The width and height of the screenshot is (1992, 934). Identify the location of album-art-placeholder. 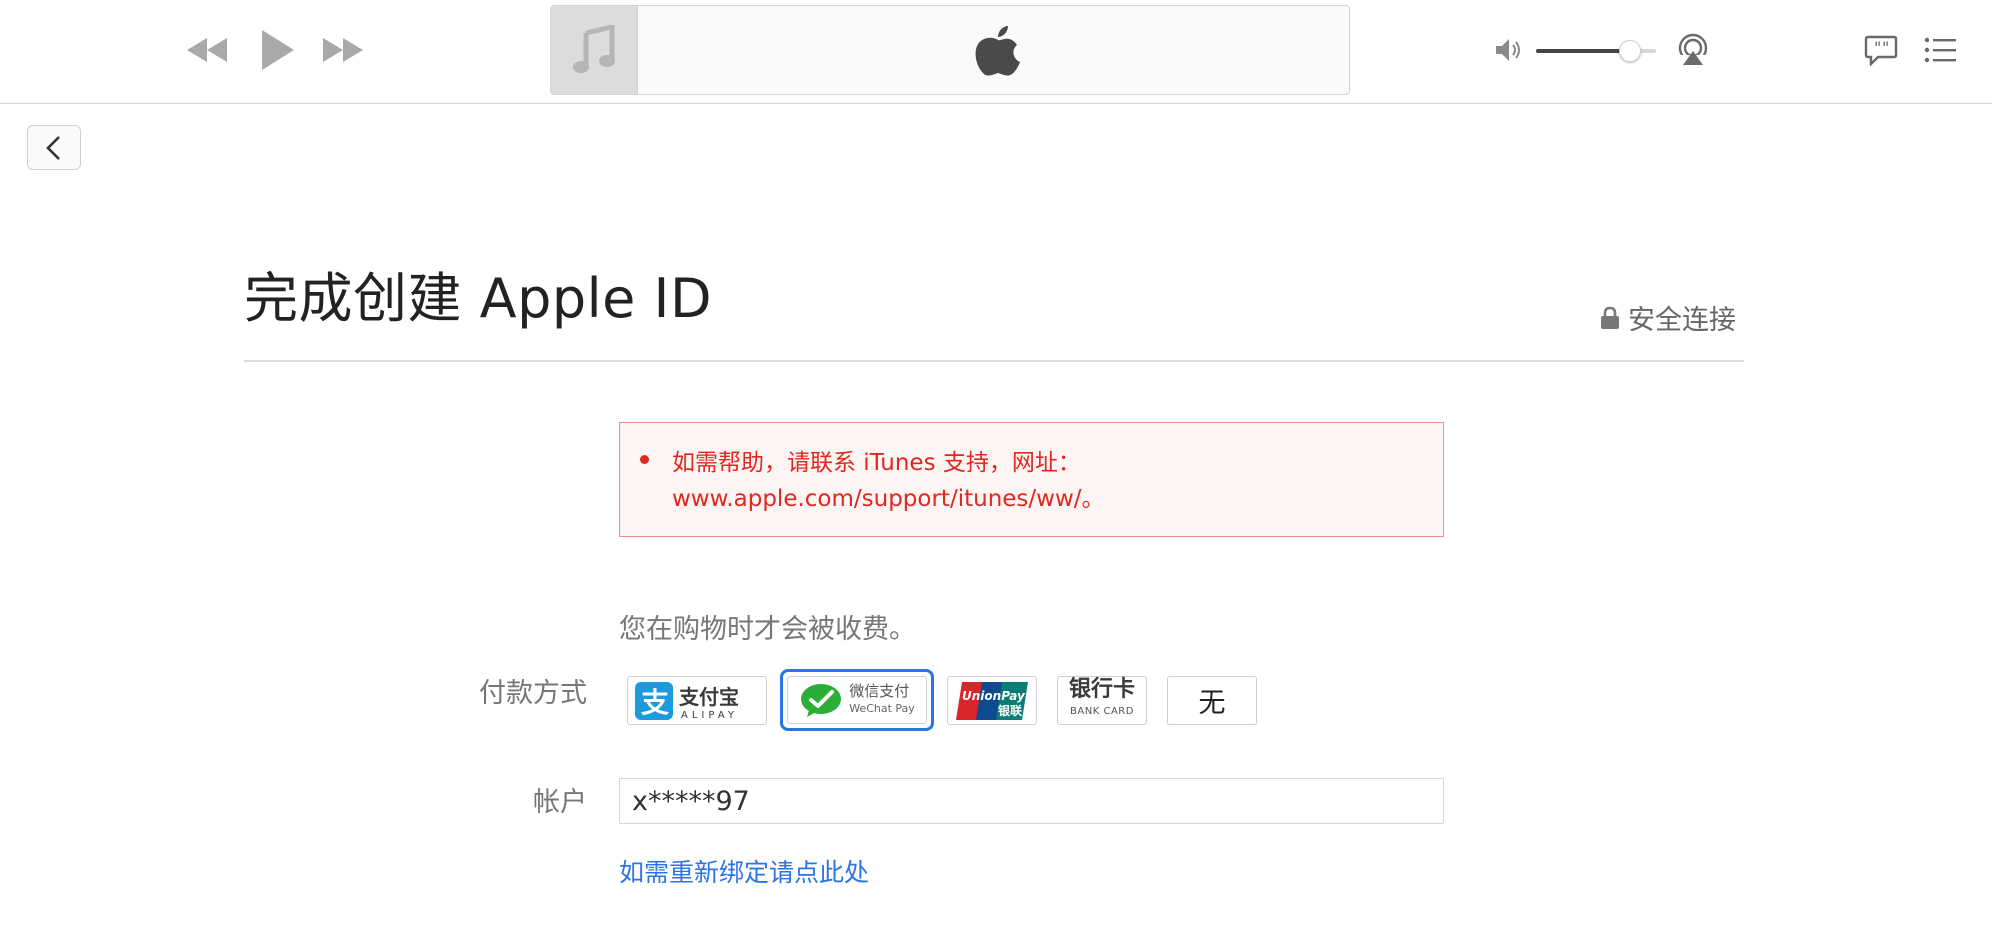
(594, 50).